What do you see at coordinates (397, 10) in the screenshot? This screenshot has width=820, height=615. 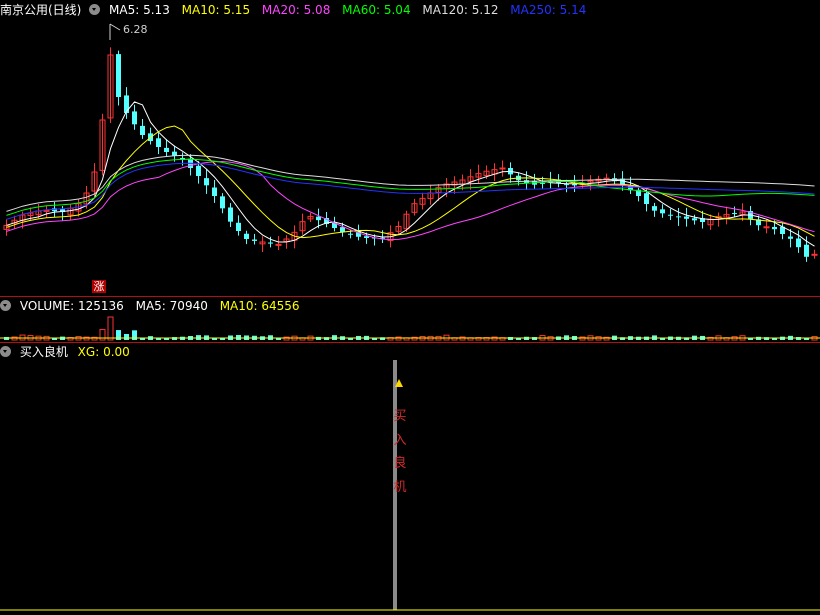 I see `ma60-value: 5.04` at bounding box center [397, 10].